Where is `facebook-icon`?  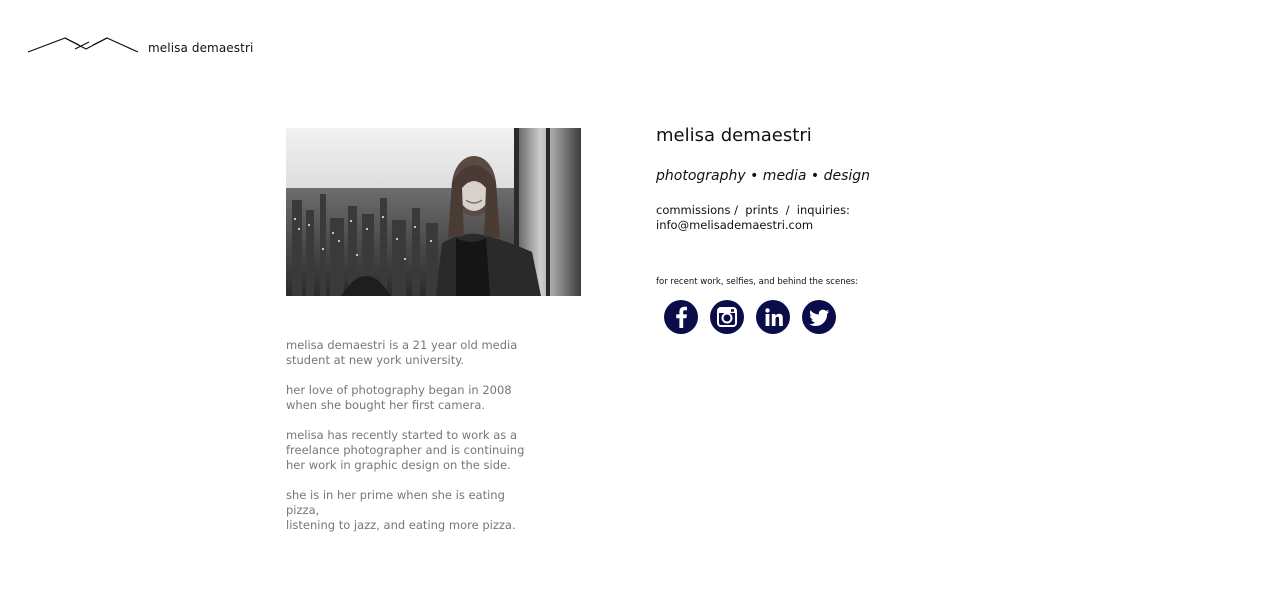
facebook-icon is located at coordinates (681, 317).